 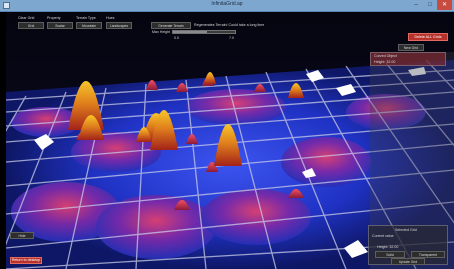 What do you see at coordinates (430, 5) in the screenshot?
I see `maximize-button: □` at bounding box center [430, 5].